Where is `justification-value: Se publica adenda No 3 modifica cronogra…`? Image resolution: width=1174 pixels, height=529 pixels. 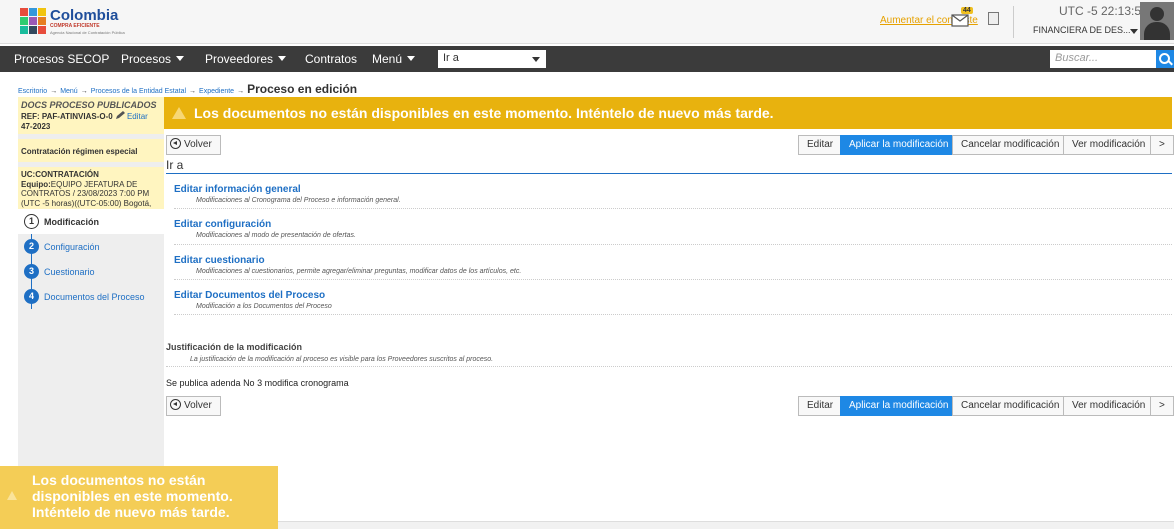
justification-value: Se publica adenda No 3 modifica cronogra… is located at coordinates (257, 383).